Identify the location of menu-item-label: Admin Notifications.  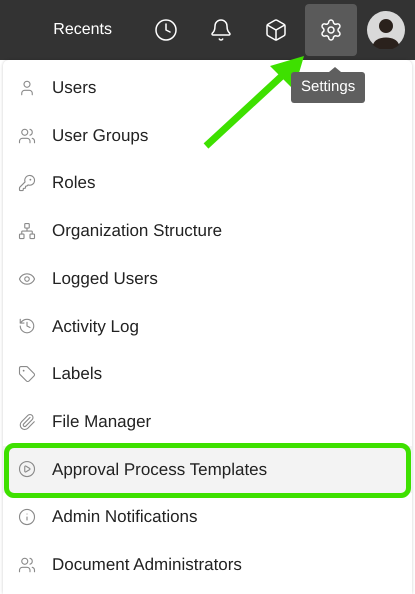
(125, 517).